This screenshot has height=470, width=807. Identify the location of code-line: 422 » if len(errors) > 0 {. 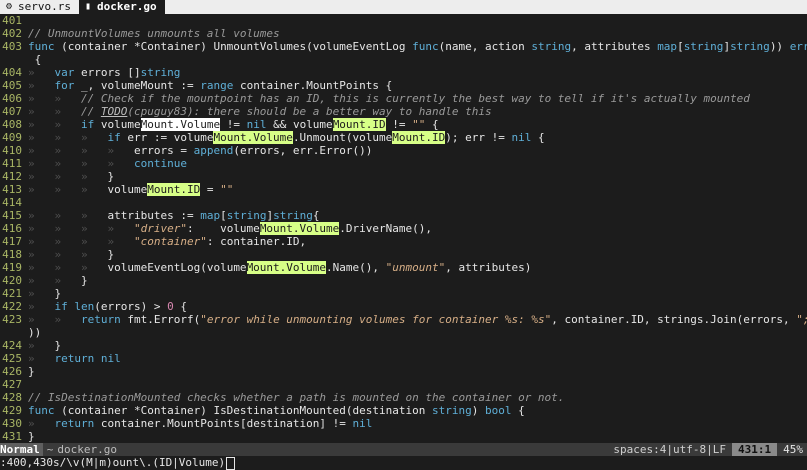
(403, 306).